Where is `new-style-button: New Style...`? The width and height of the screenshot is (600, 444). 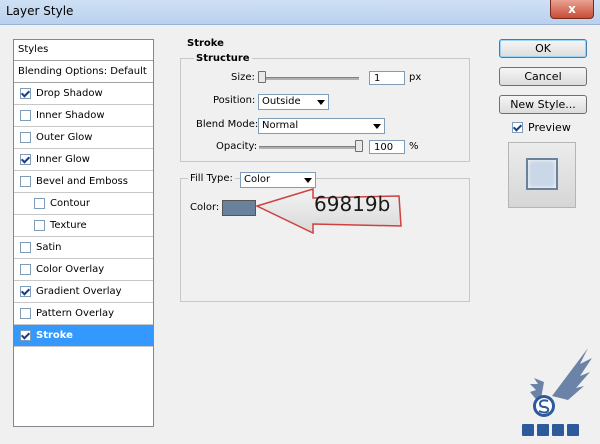
new-style-button: New Style... is located at coordinates (543, 104).